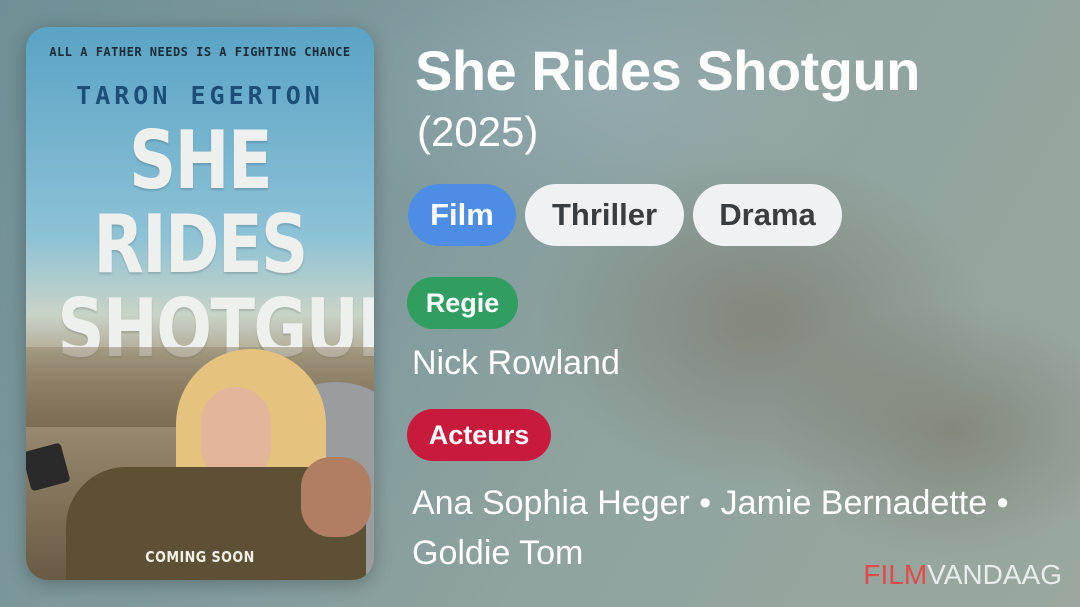  What do you see at coordinates (200, 95) in the screenshot?
I see `poster-actor-name: TARON EGERTON` at bounding box center [200, 95].